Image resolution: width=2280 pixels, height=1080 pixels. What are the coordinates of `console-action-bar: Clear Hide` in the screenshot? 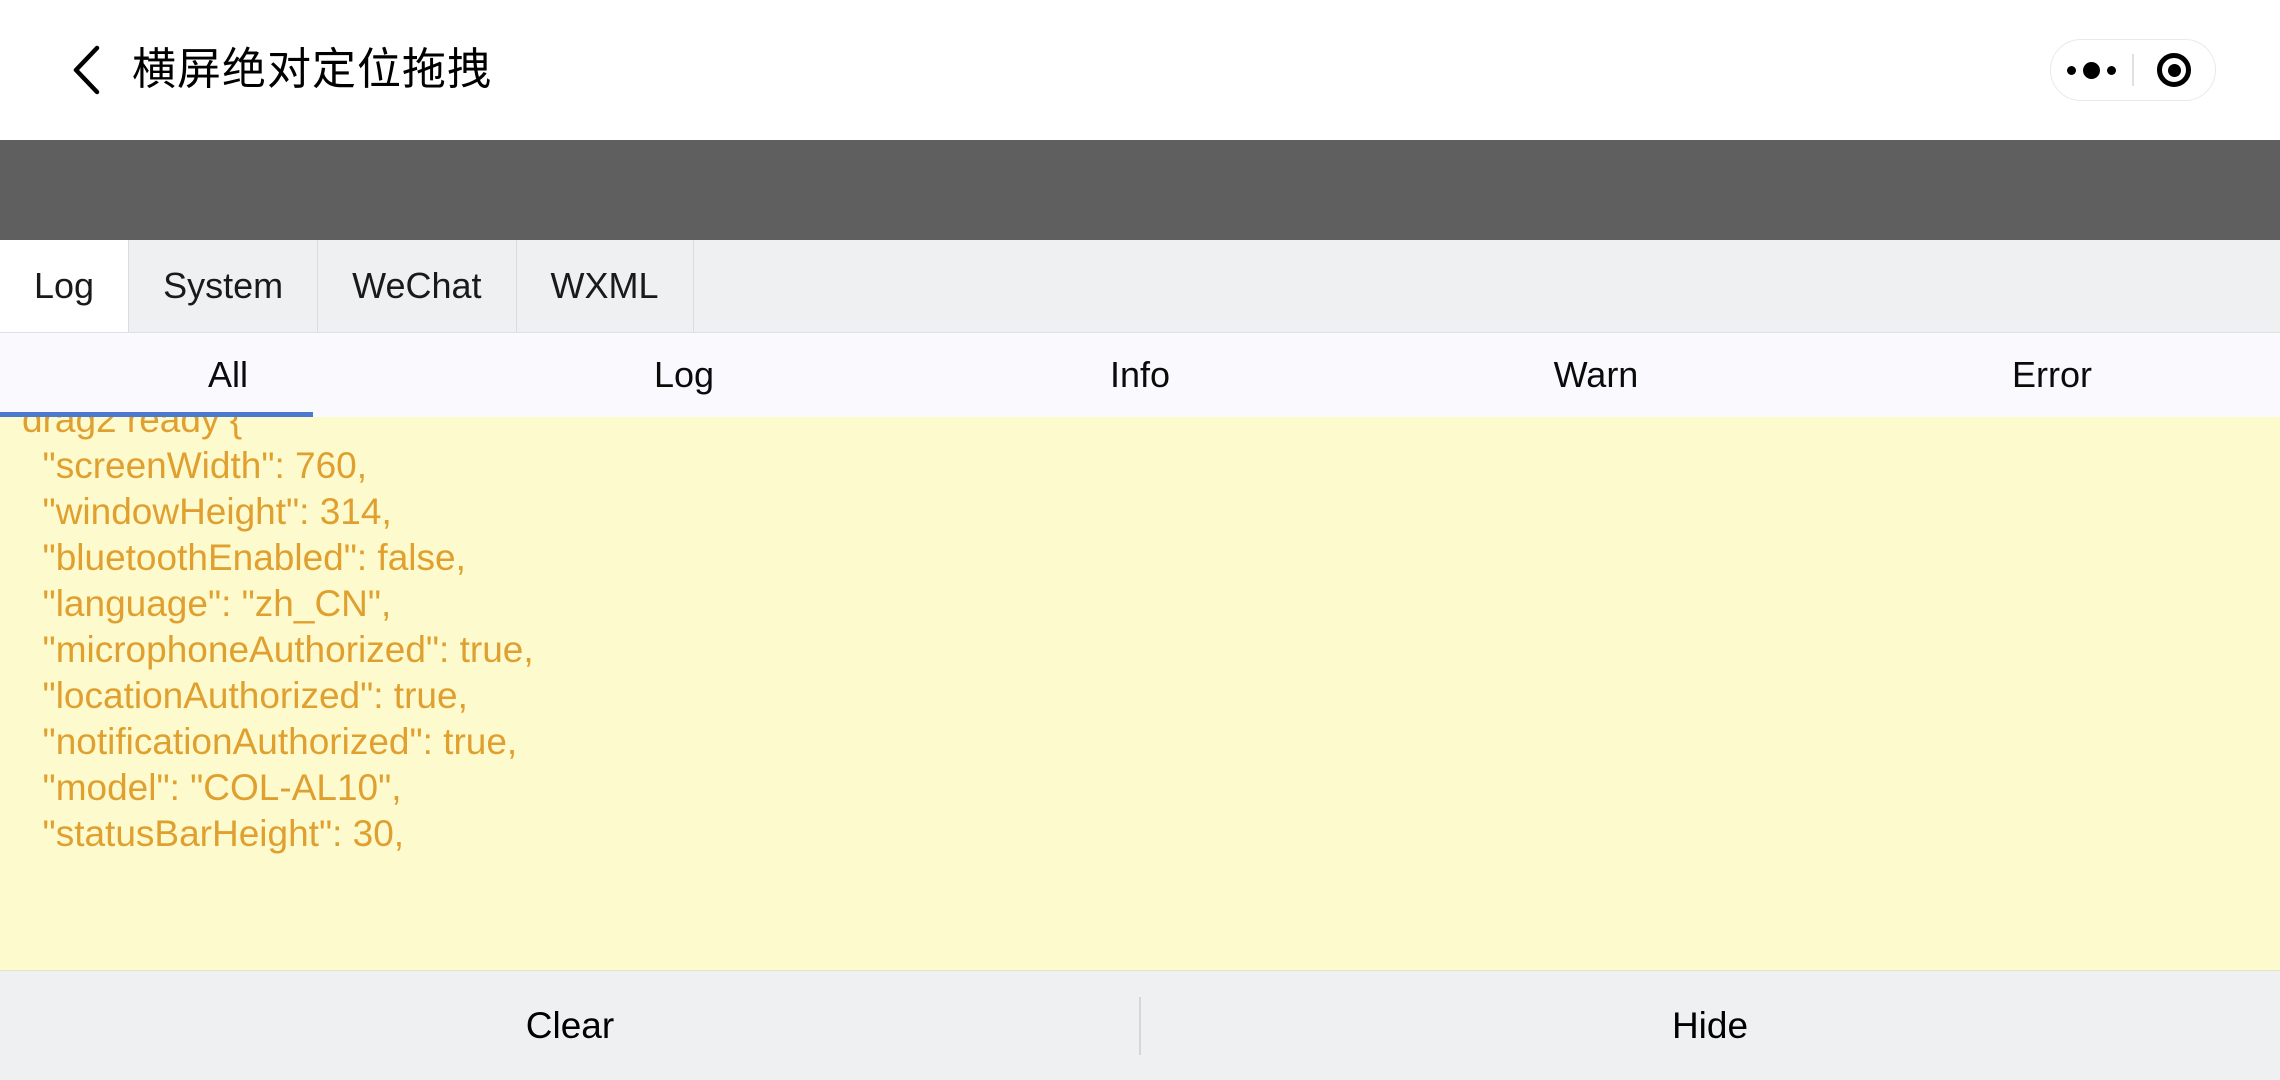 It's located at (1140, 1025).